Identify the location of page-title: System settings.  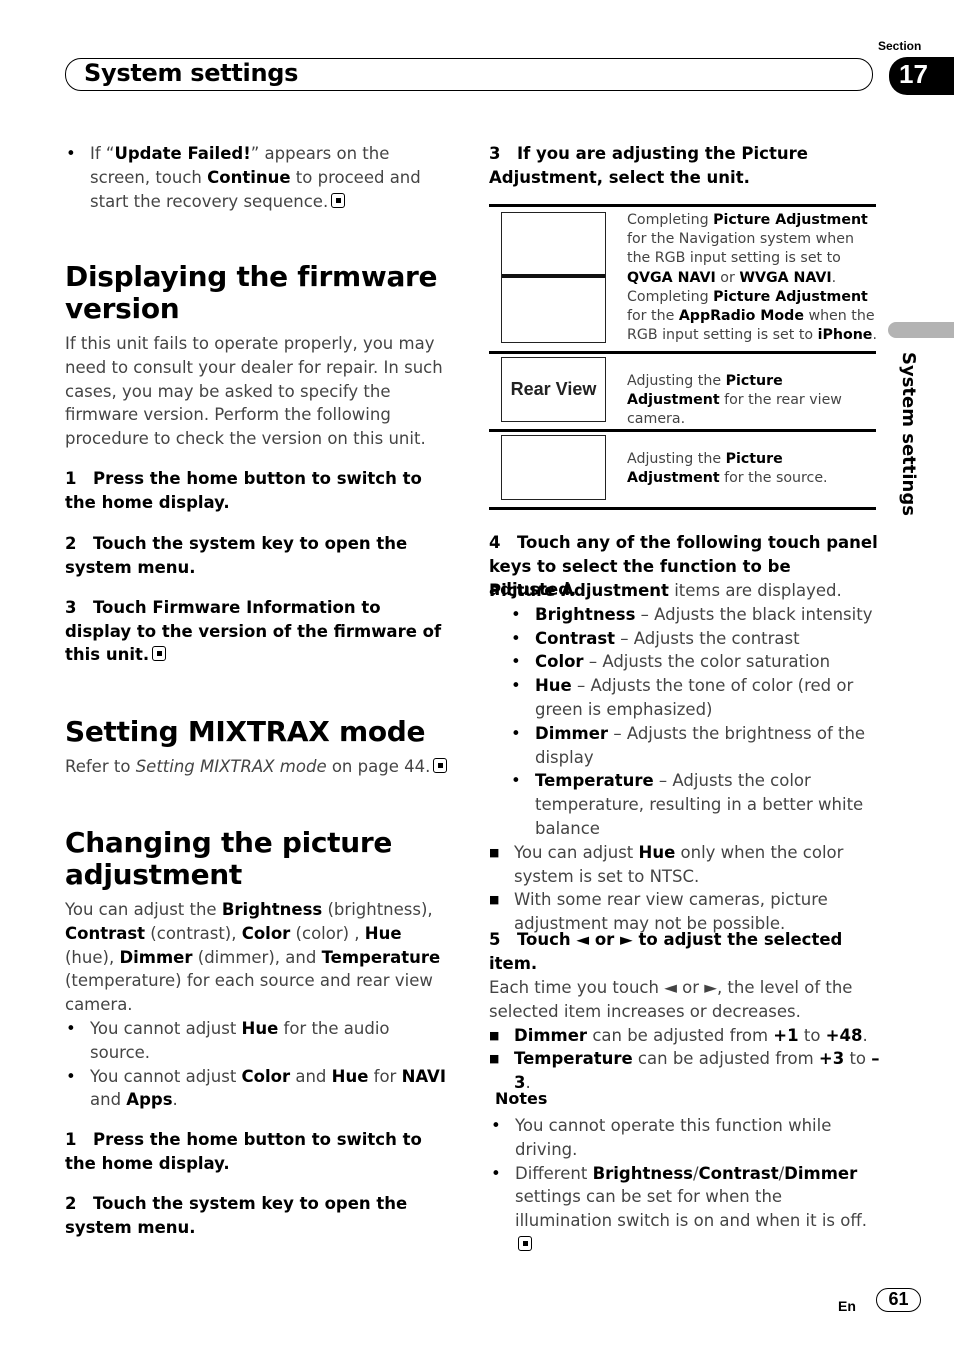
(191, 73).